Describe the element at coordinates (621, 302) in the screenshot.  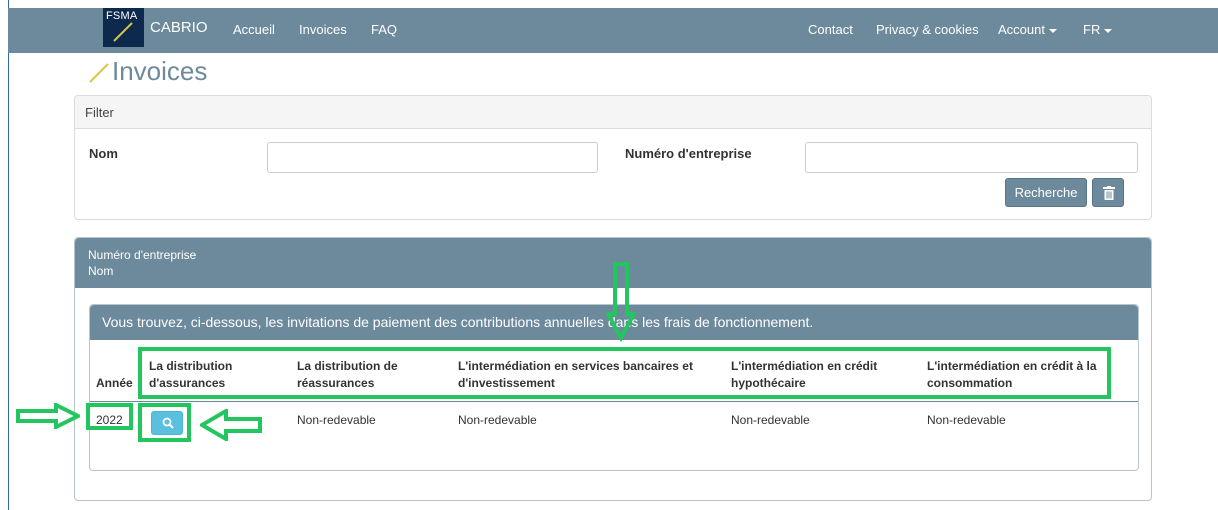
I see `down-arrow-icon` at that location.